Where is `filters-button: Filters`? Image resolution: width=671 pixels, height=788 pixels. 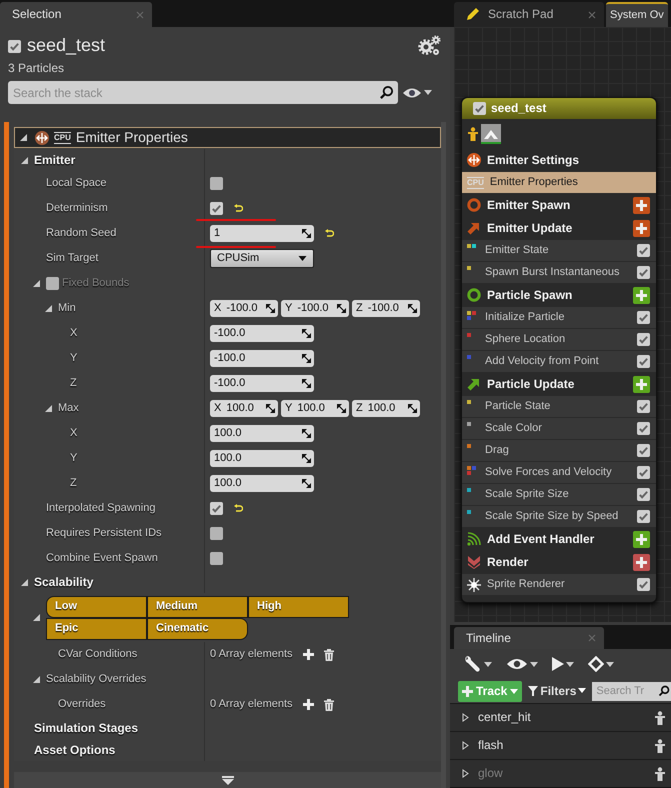 filters-button: Filters is located at coordinates (557, 691).